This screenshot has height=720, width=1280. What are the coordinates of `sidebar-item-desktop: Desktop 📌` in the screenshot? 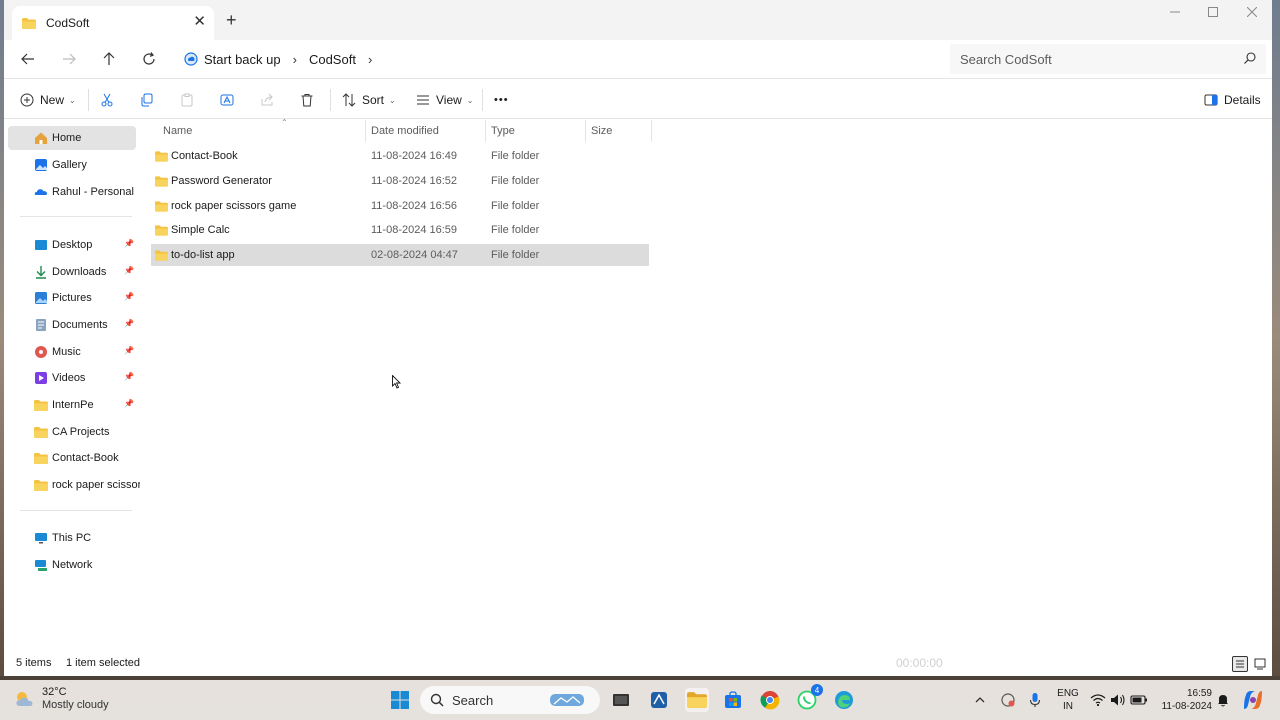 It's located at (72, 245).